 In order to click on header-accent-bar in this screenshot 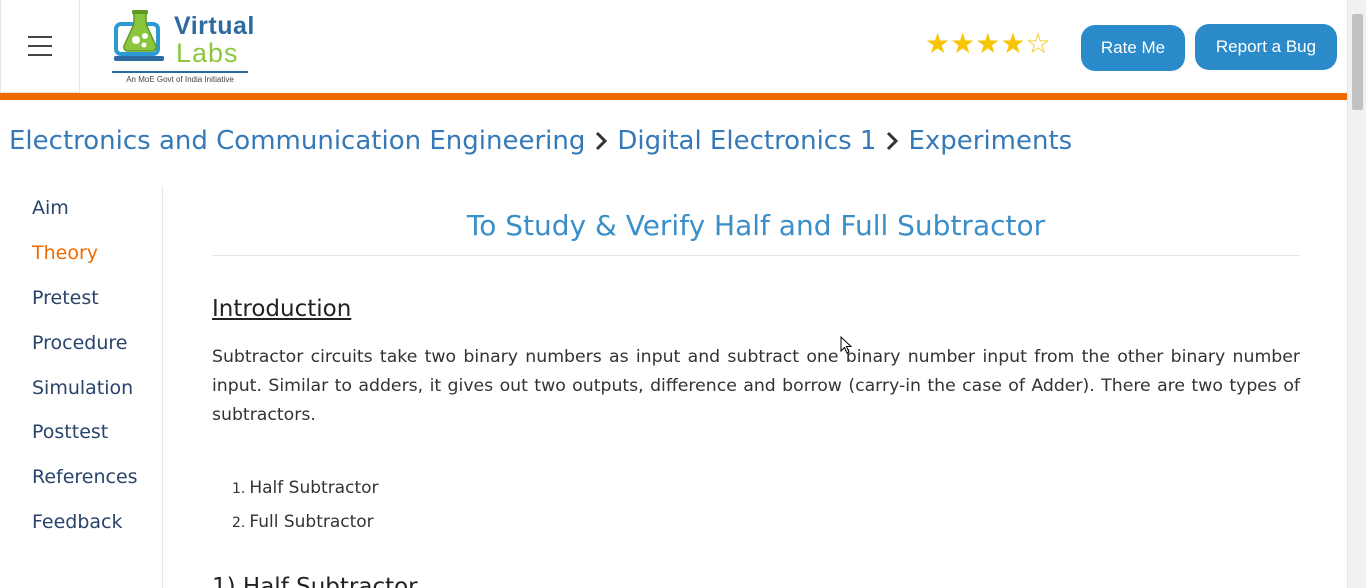, I will do `click(673, 96)`.